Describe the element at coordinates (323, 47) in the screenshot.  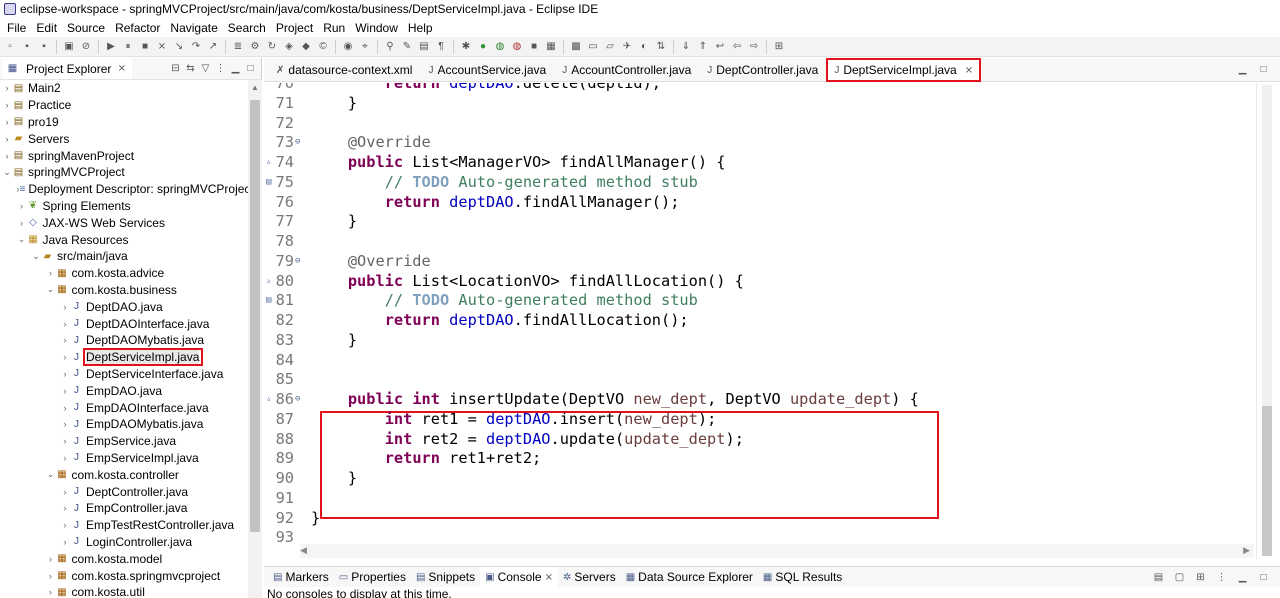
I see `new-class-icon: ©` at that location.